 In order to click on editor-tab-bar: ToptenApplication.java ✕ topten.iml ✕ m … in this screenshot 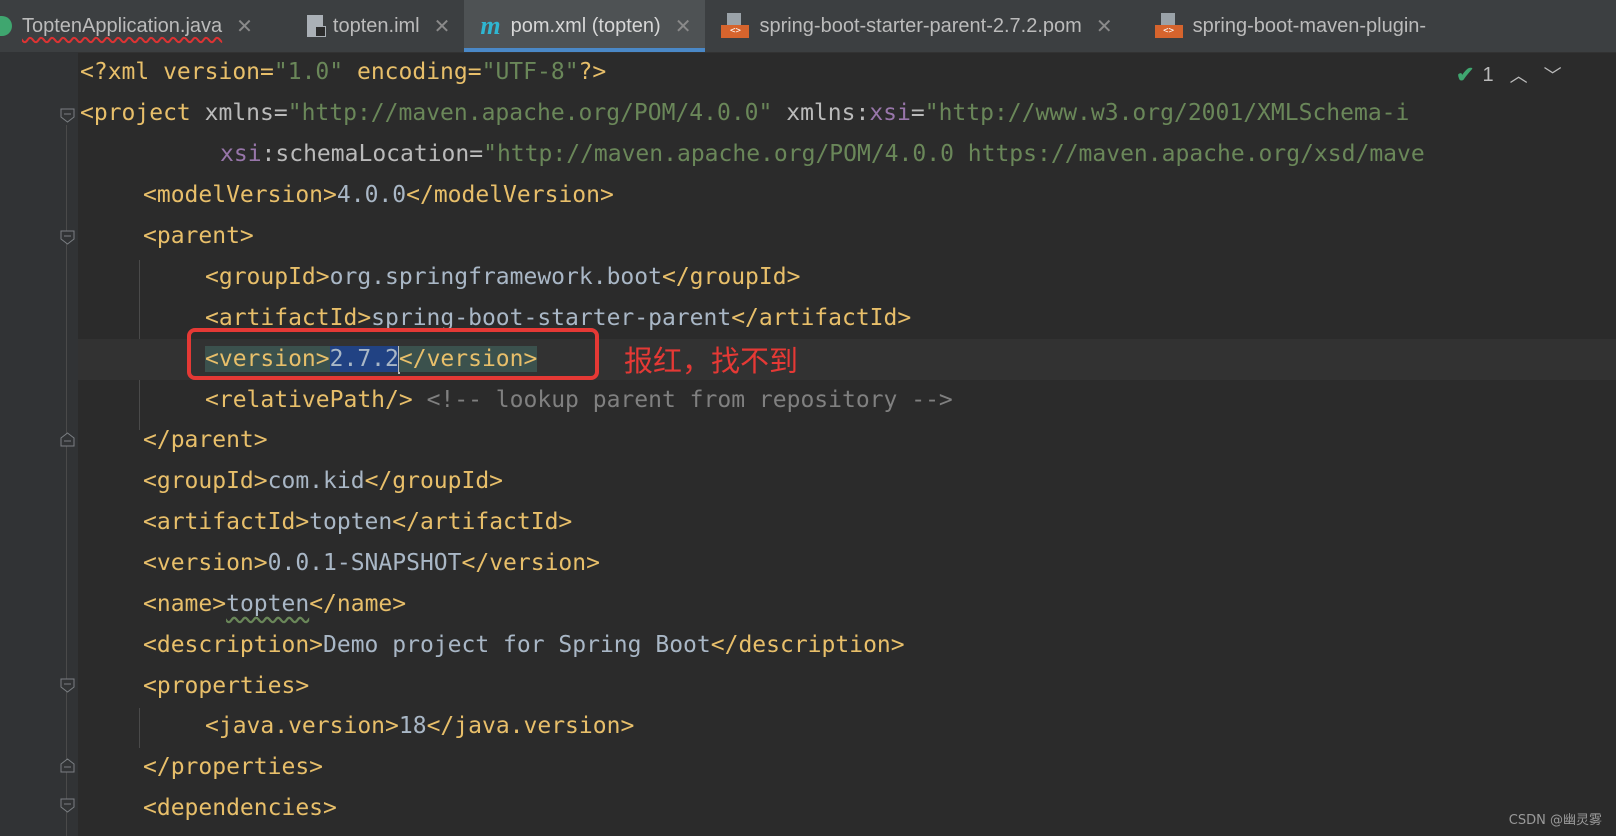, I will do `click(808, 26)`.